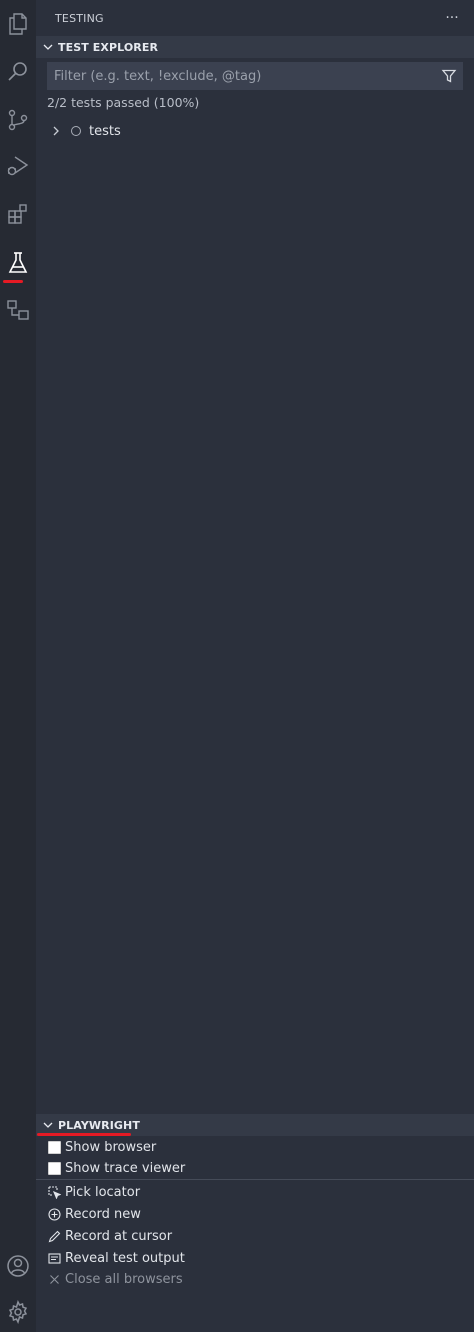 Image resolution: width=474 pixels, height=1332 pixels. Describe the element at coordinates (18, 120) in the screenshot. I see `source-control-icon` at that location.